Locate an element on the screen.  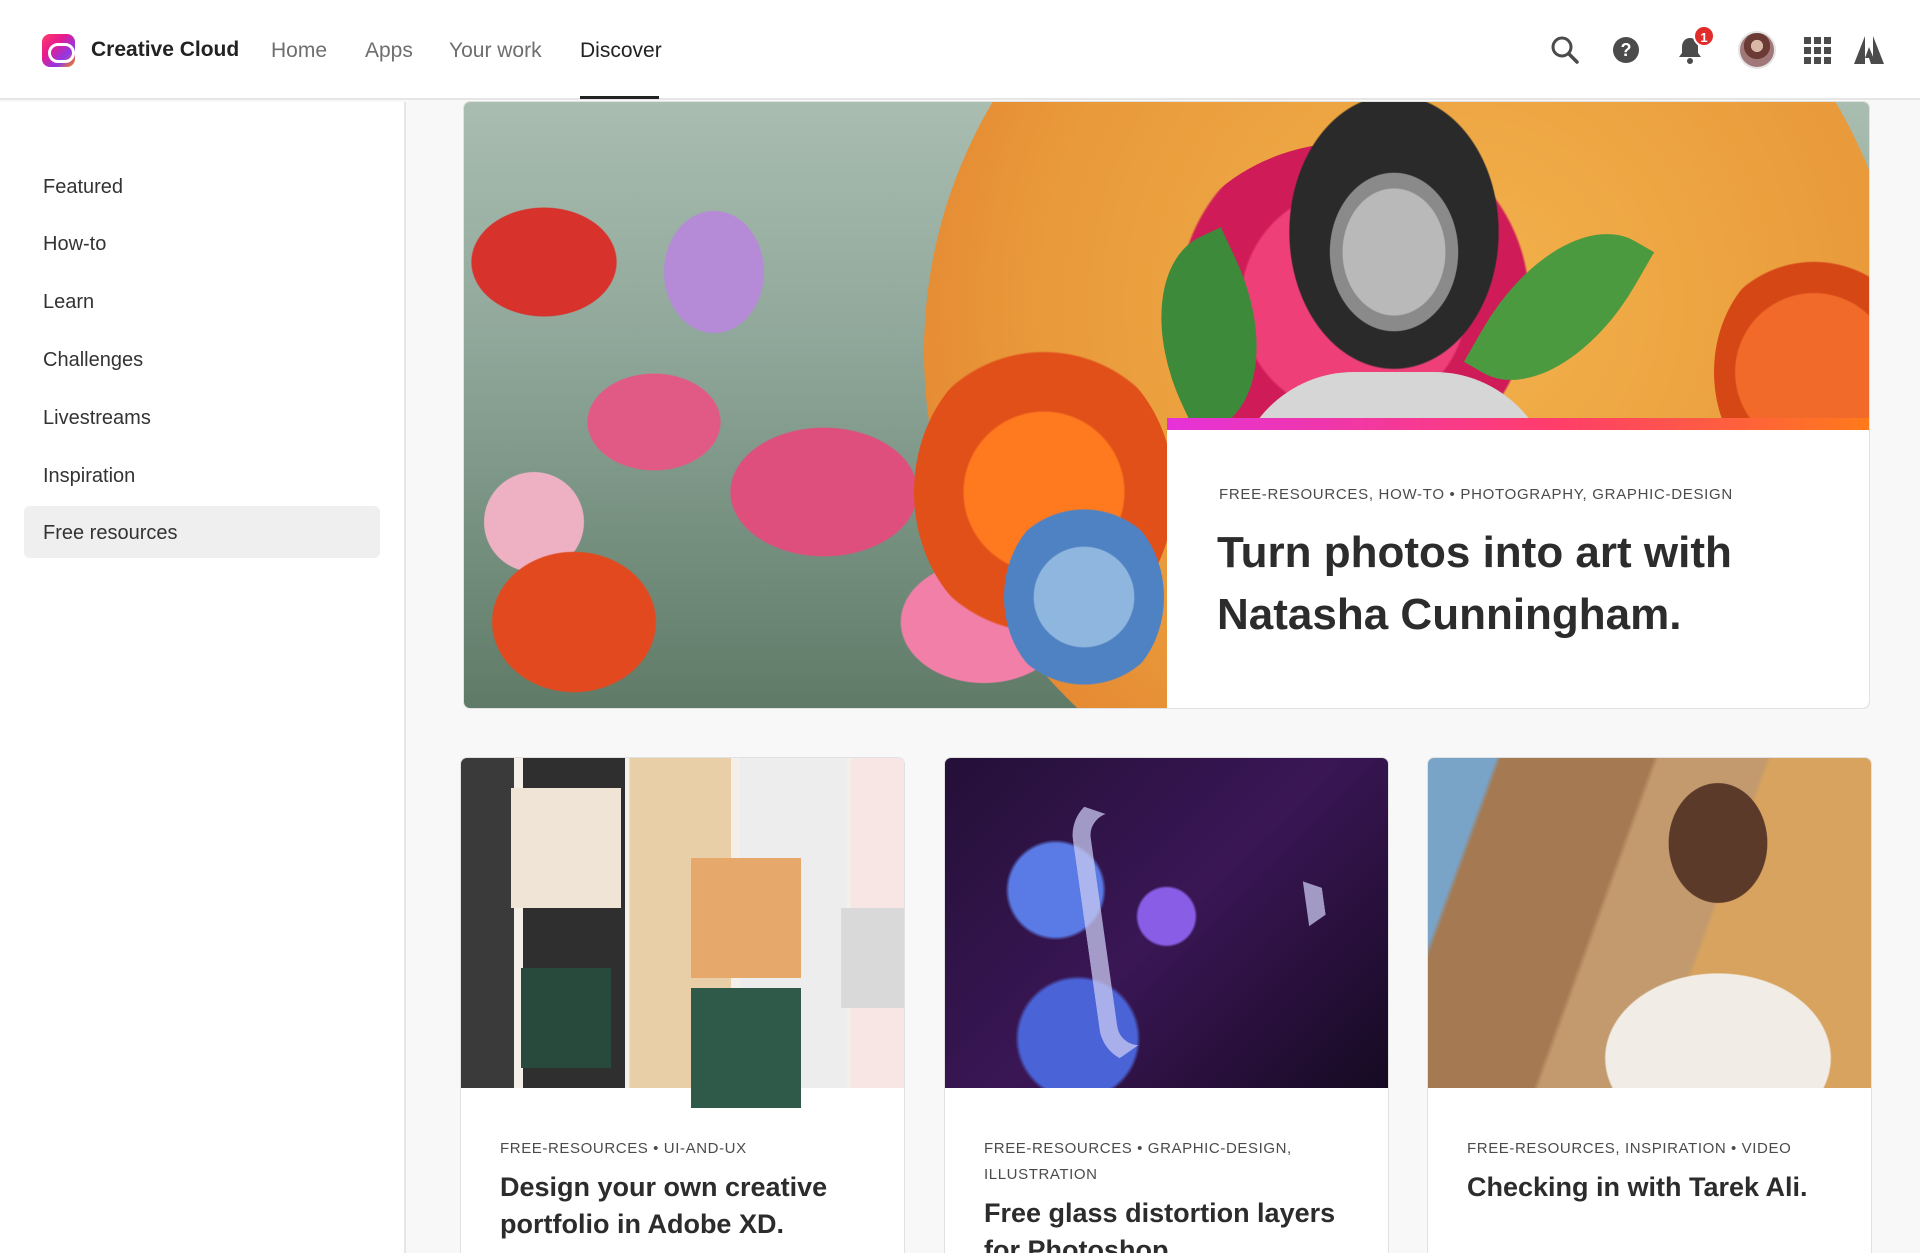
sidebar-item-featured: Featured is located at coordinates (83, 187).